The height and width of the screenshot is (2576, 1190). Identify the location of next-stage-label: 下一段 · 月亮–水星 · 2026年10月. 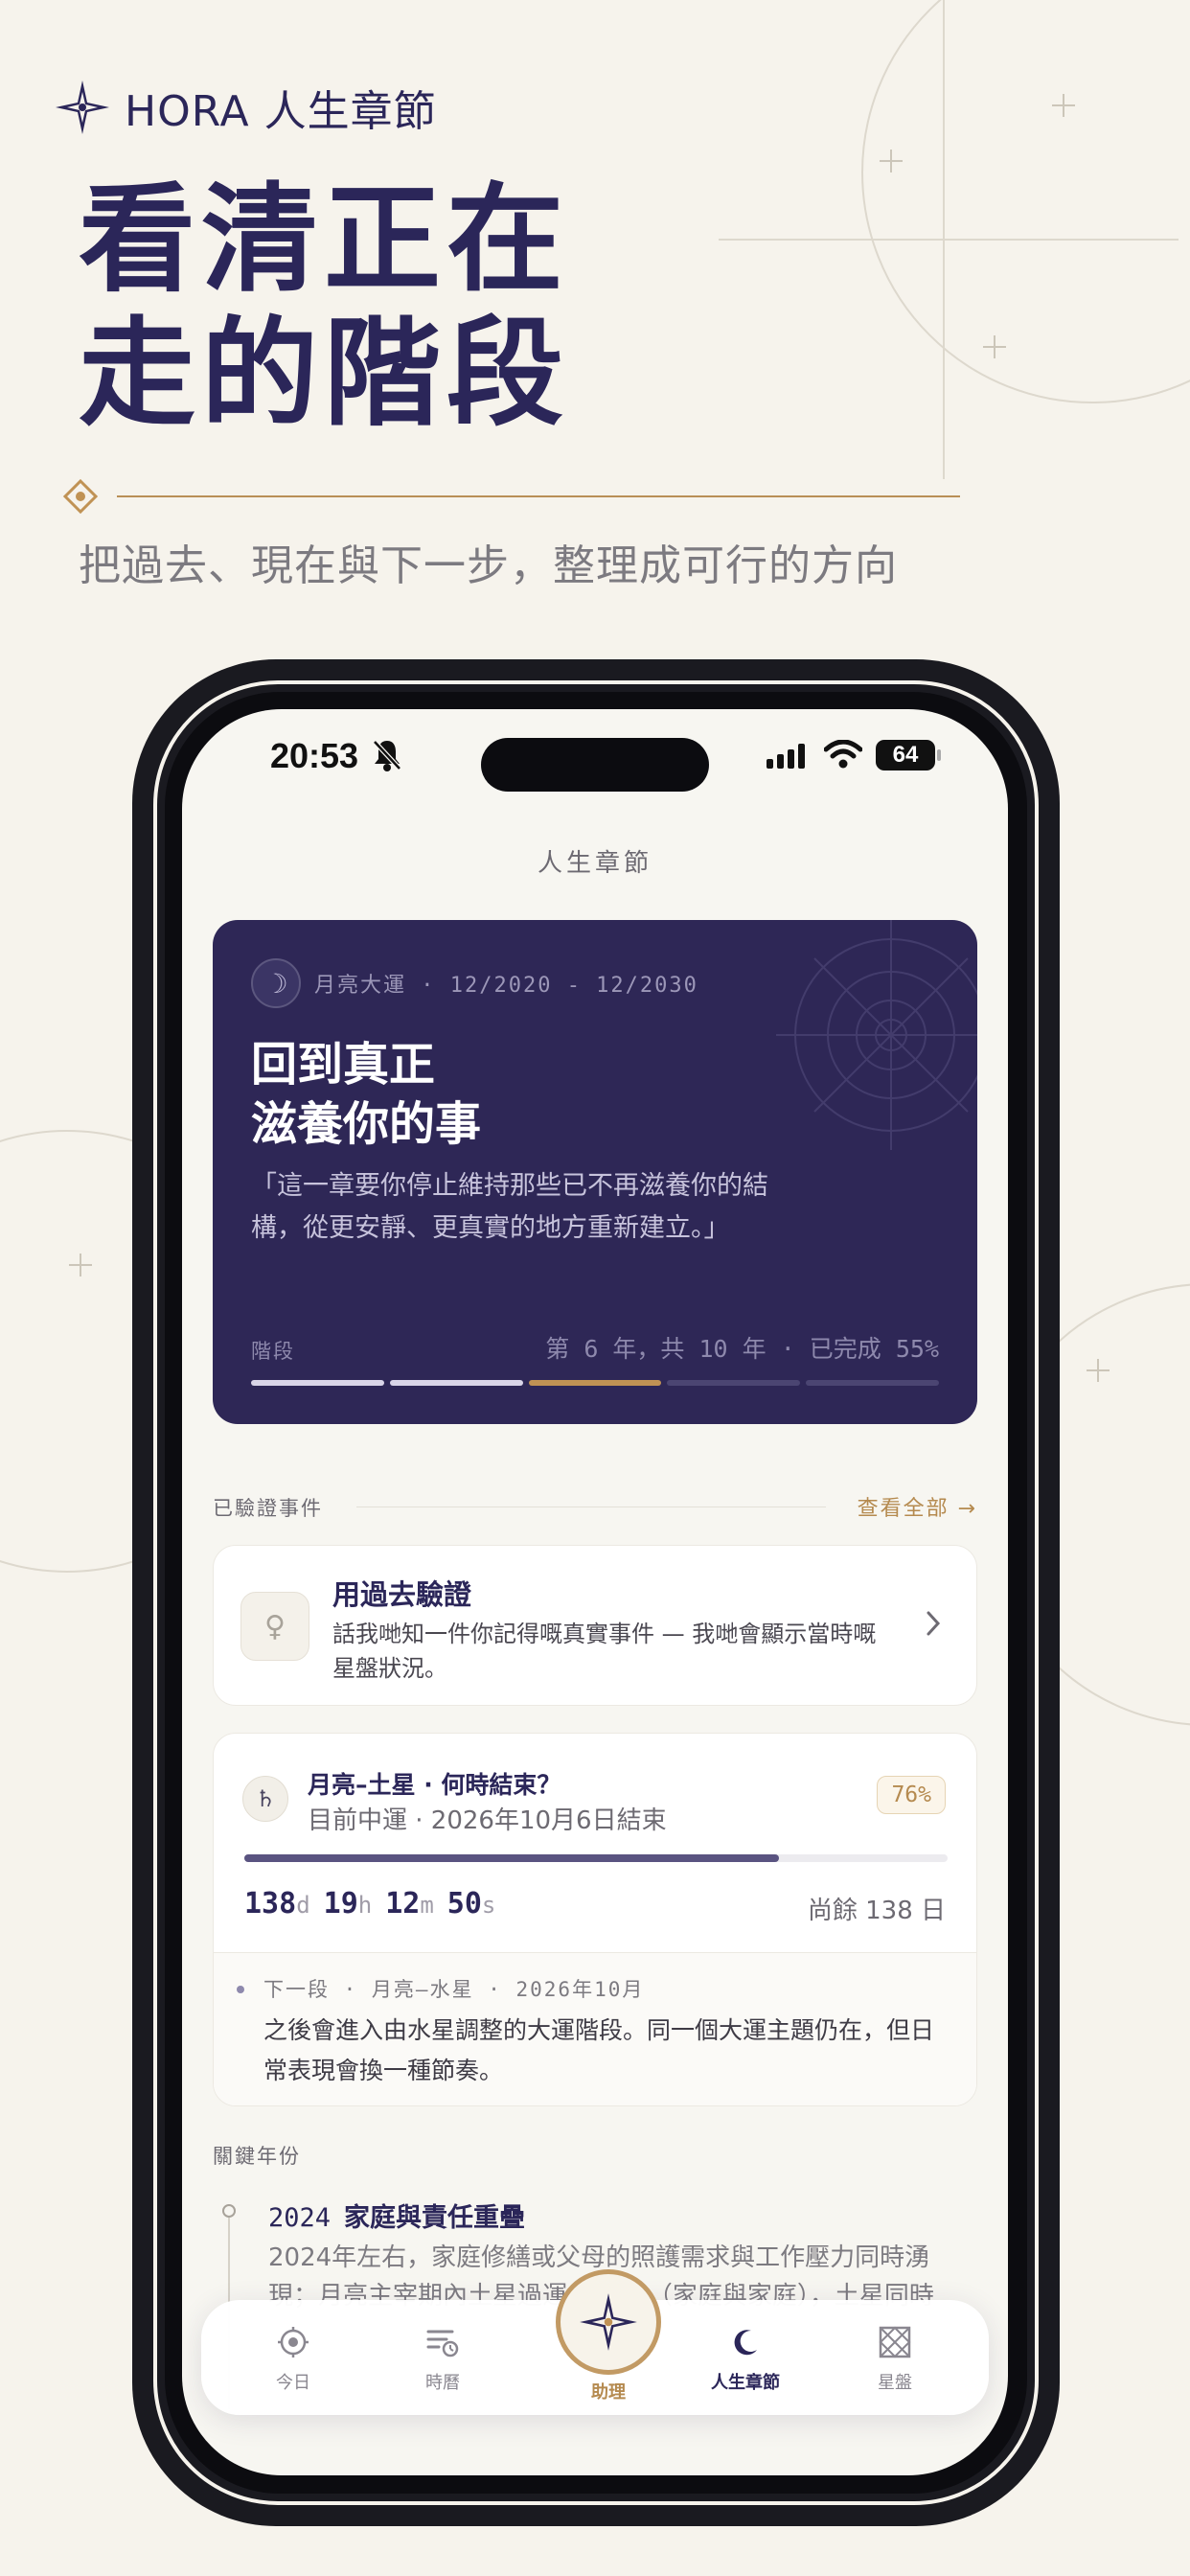
(454, 1989).